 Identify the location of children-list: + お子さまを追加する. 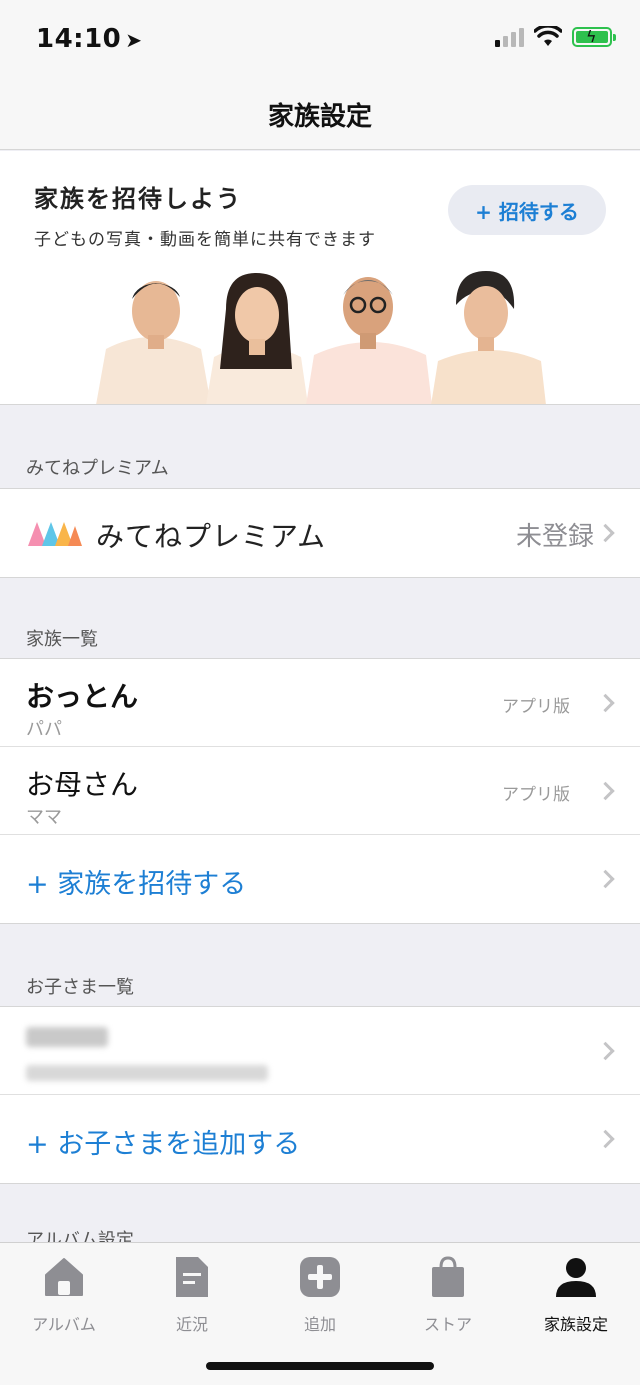
(320, 1095).